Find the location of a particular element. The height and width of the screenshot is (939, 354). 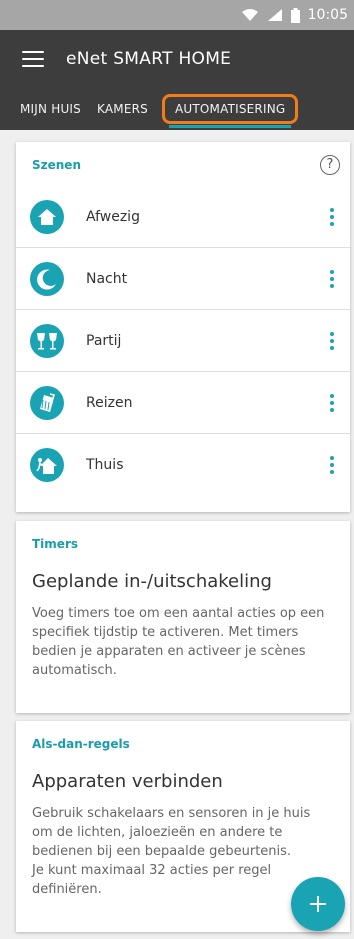

luggage-icon is located at coordinates (47, 402).